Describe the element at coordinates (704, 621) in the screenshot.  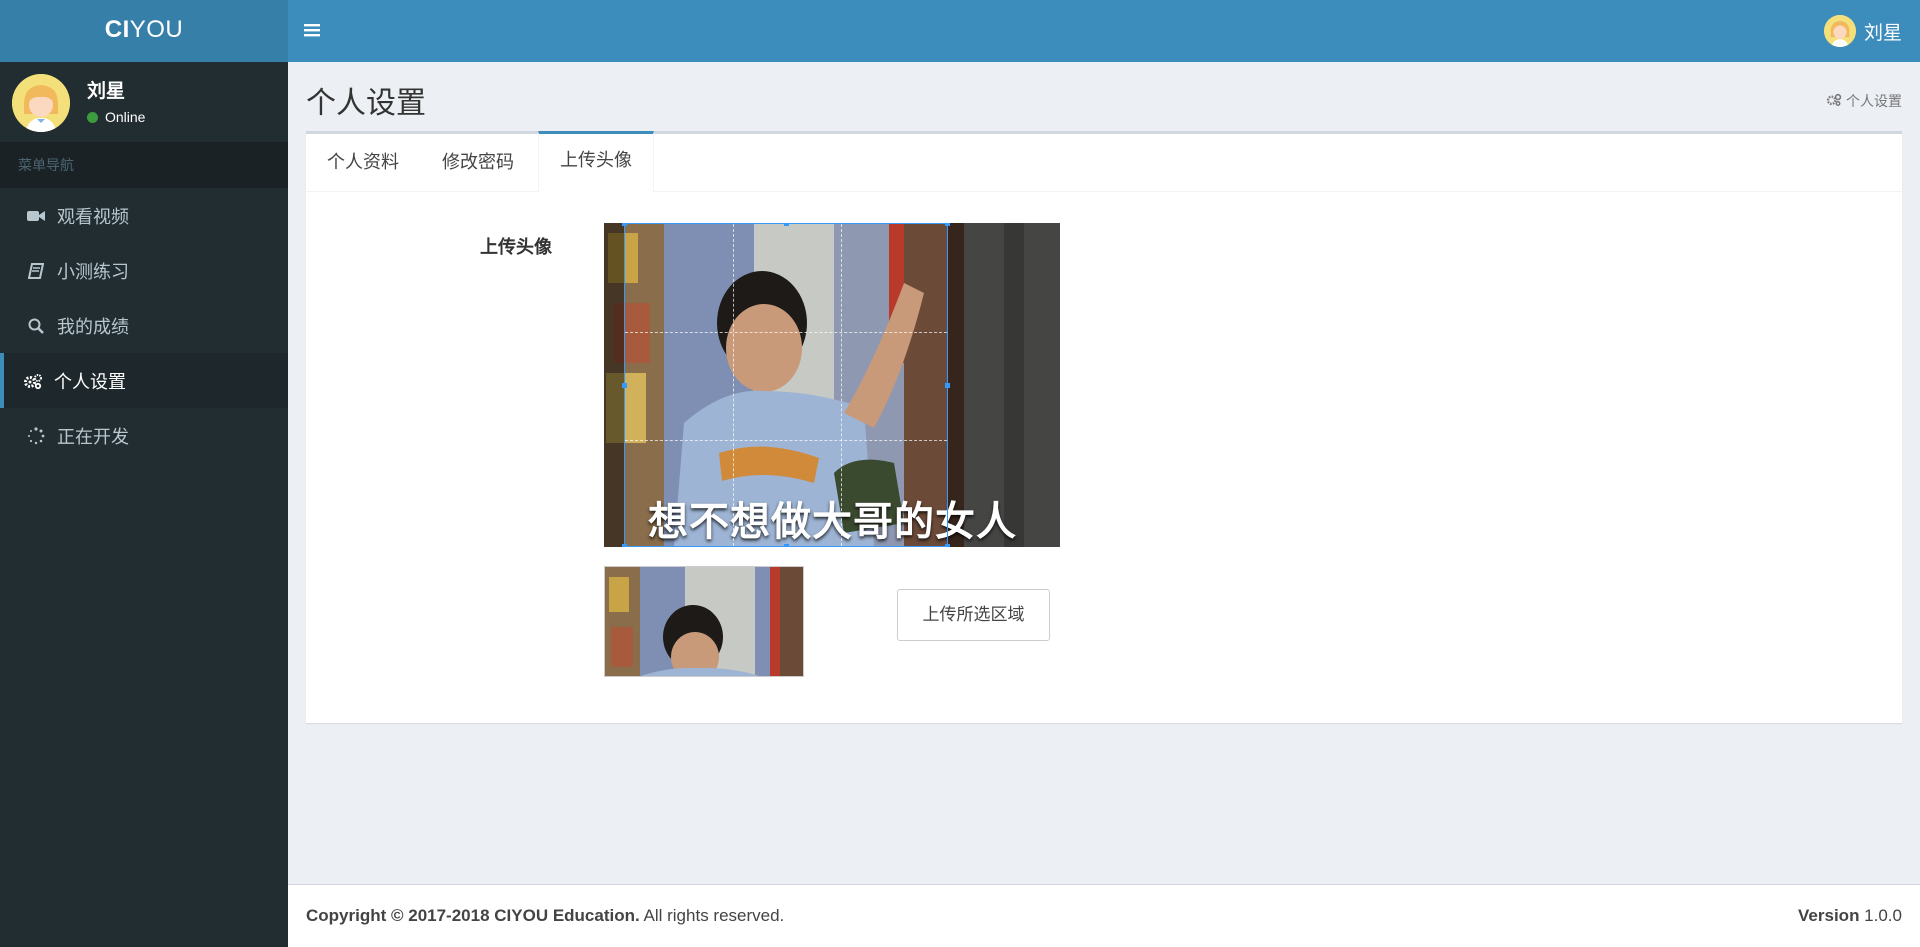
I see `crop-preview` at that location.